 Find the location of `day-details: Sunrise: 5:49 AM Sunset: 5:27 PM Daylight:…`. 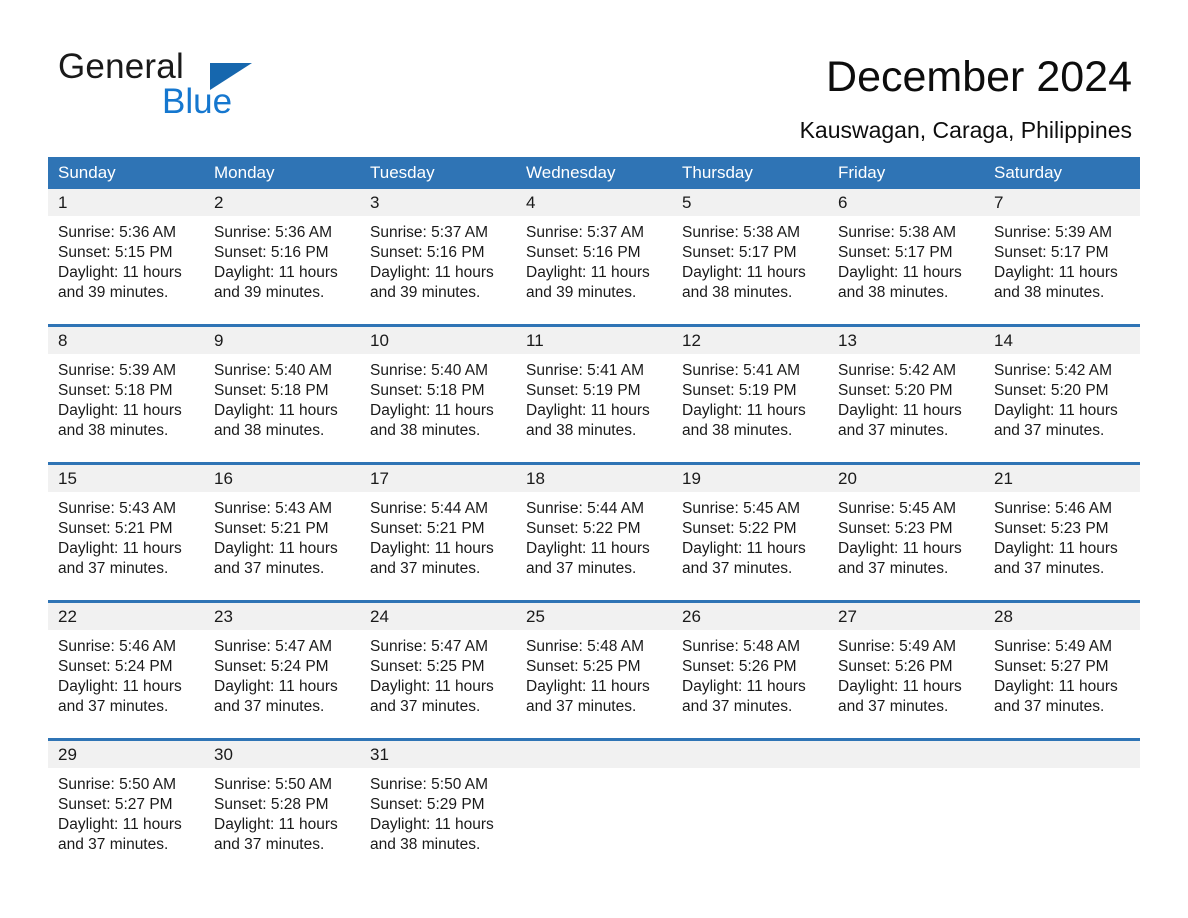

day-details: Sunrise: 5:49 AM Sunset: 5:27 PM Daylight:… is located at coordinates (1062, 673).